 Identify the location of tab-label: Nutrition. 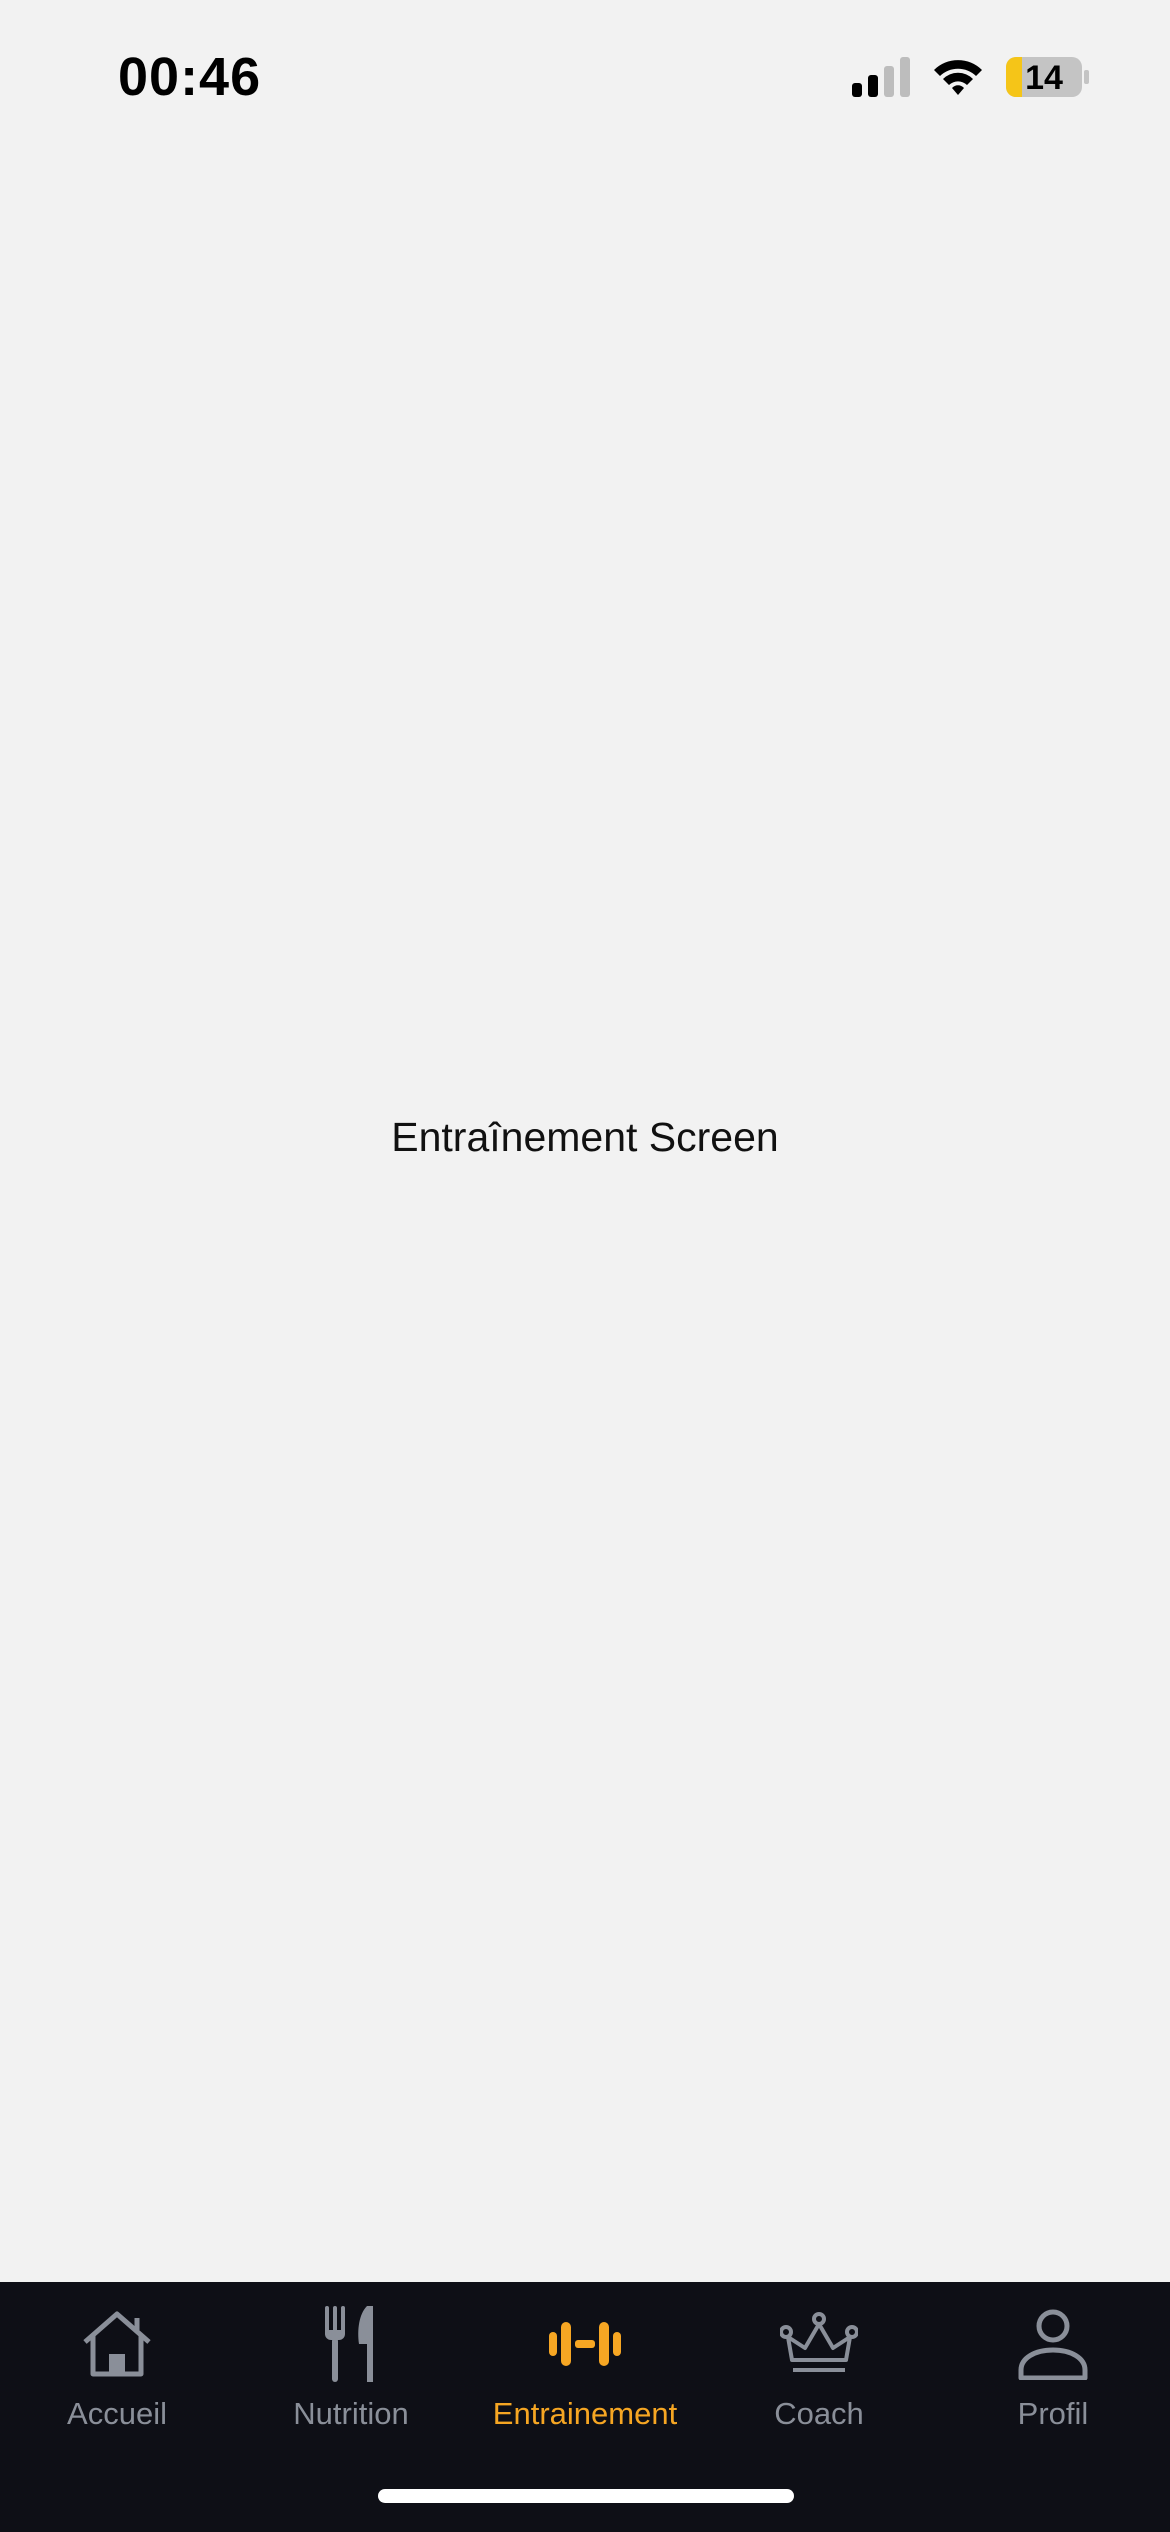
(351, 2413).